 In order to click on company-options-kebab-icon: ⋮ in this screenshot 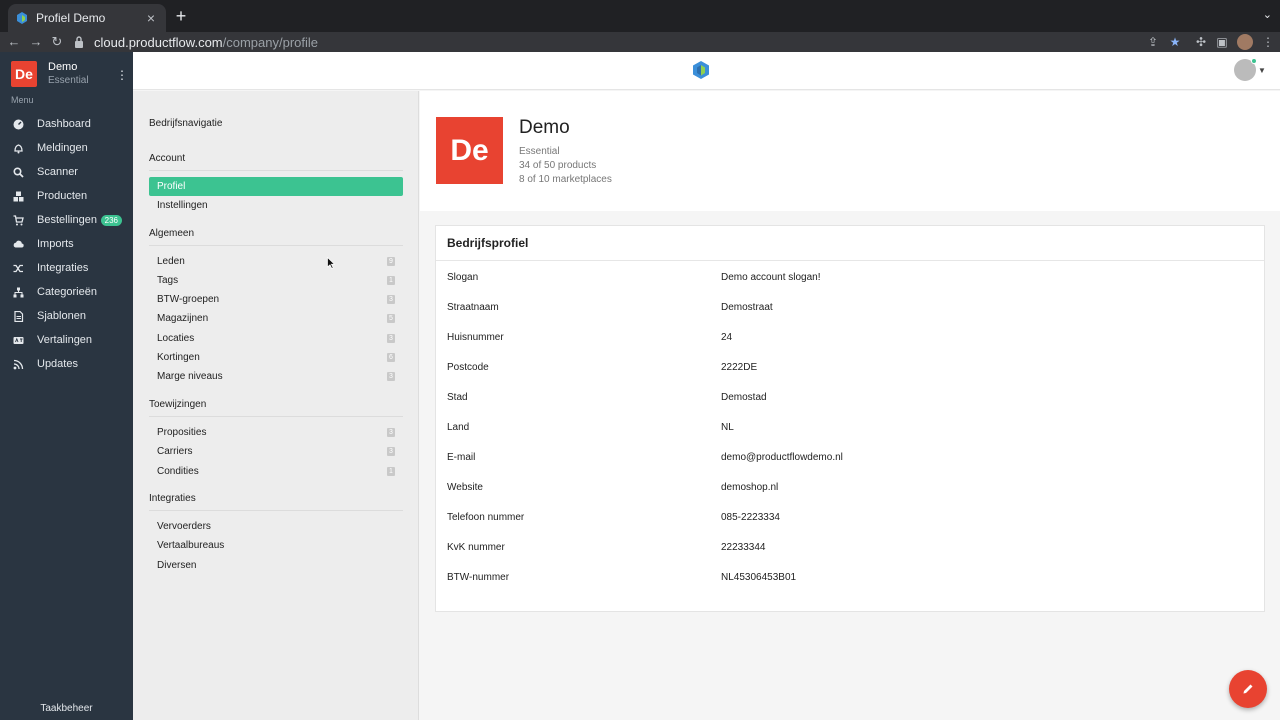, I will do `click(122, 75)`.